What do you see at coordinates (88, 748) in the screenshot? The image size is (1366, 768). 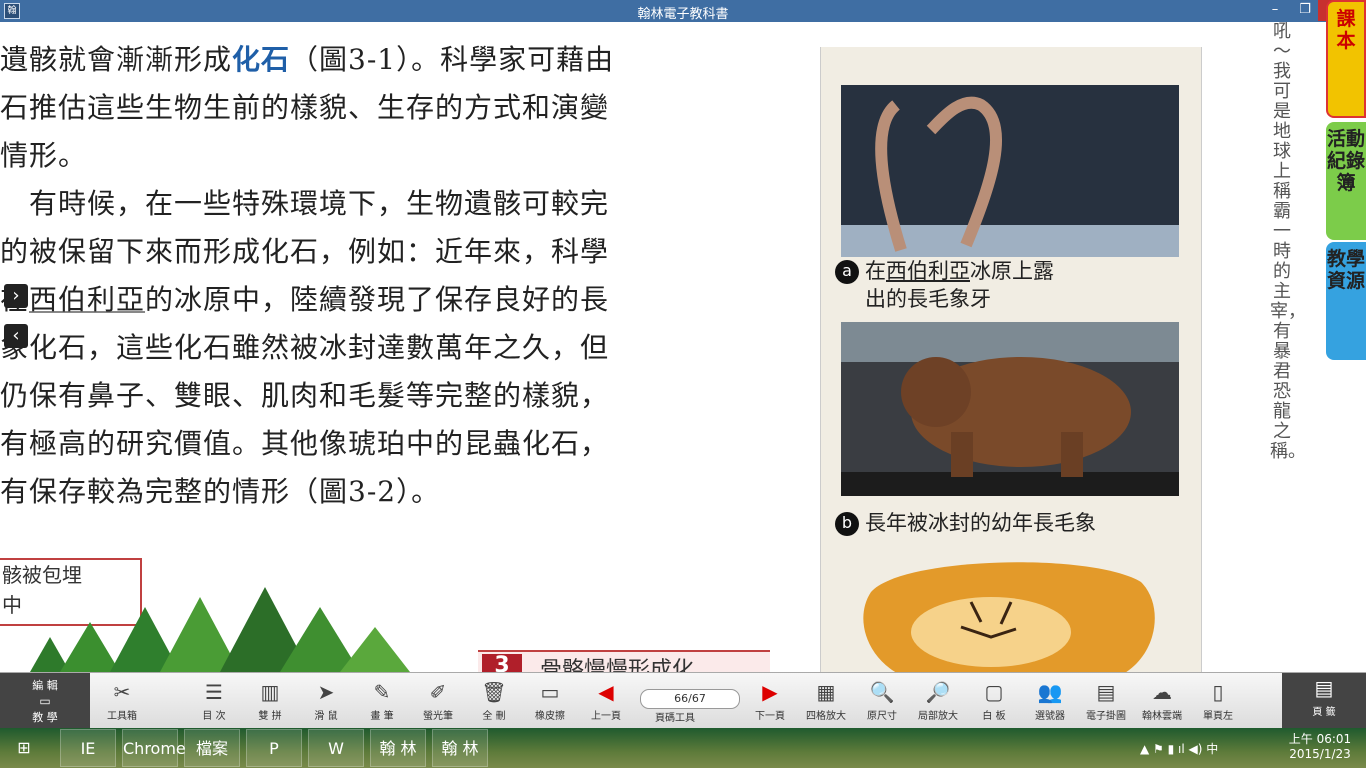 I see `taskbar-app: IE` at bounding box center [88, 748].